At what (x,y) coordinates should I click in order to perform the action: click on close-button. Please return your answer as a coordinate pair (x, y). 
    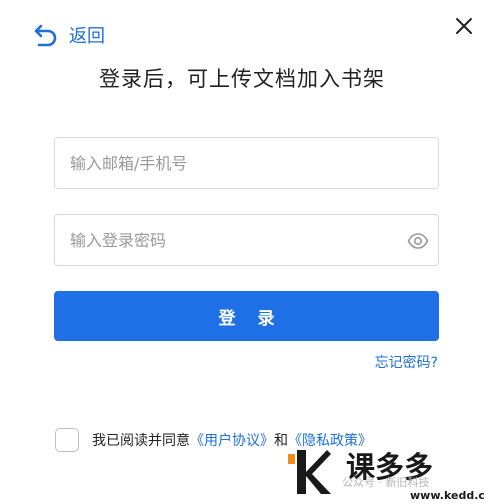
    Looking at the image, I should click on (464, 26).